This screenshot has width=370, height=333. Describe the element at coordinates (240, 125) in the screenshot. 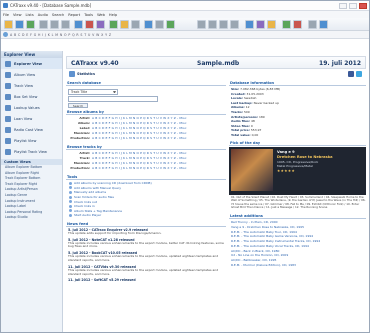

I see `db-info-key: Video files:` at that location.